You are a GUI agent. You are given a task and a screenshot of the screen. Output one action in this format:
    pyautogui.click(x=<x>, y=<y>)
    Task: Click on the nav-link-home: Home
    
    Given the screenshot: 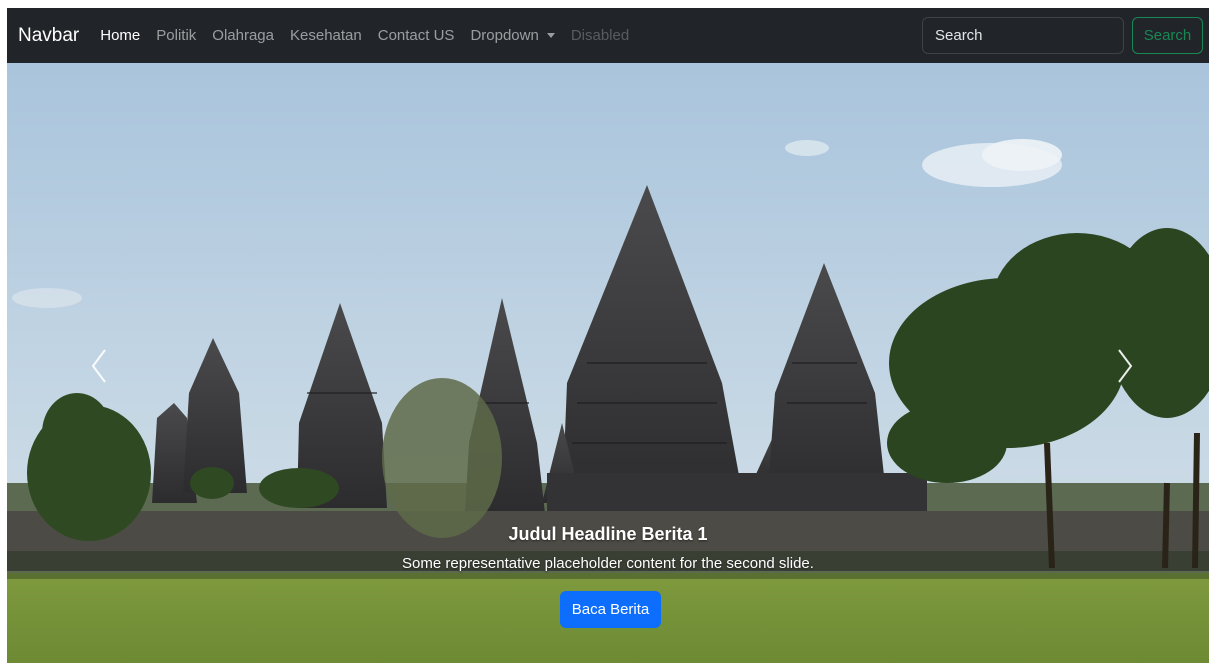 What is the action you would take?
    pyautogui.click(x=120, y=35)
    